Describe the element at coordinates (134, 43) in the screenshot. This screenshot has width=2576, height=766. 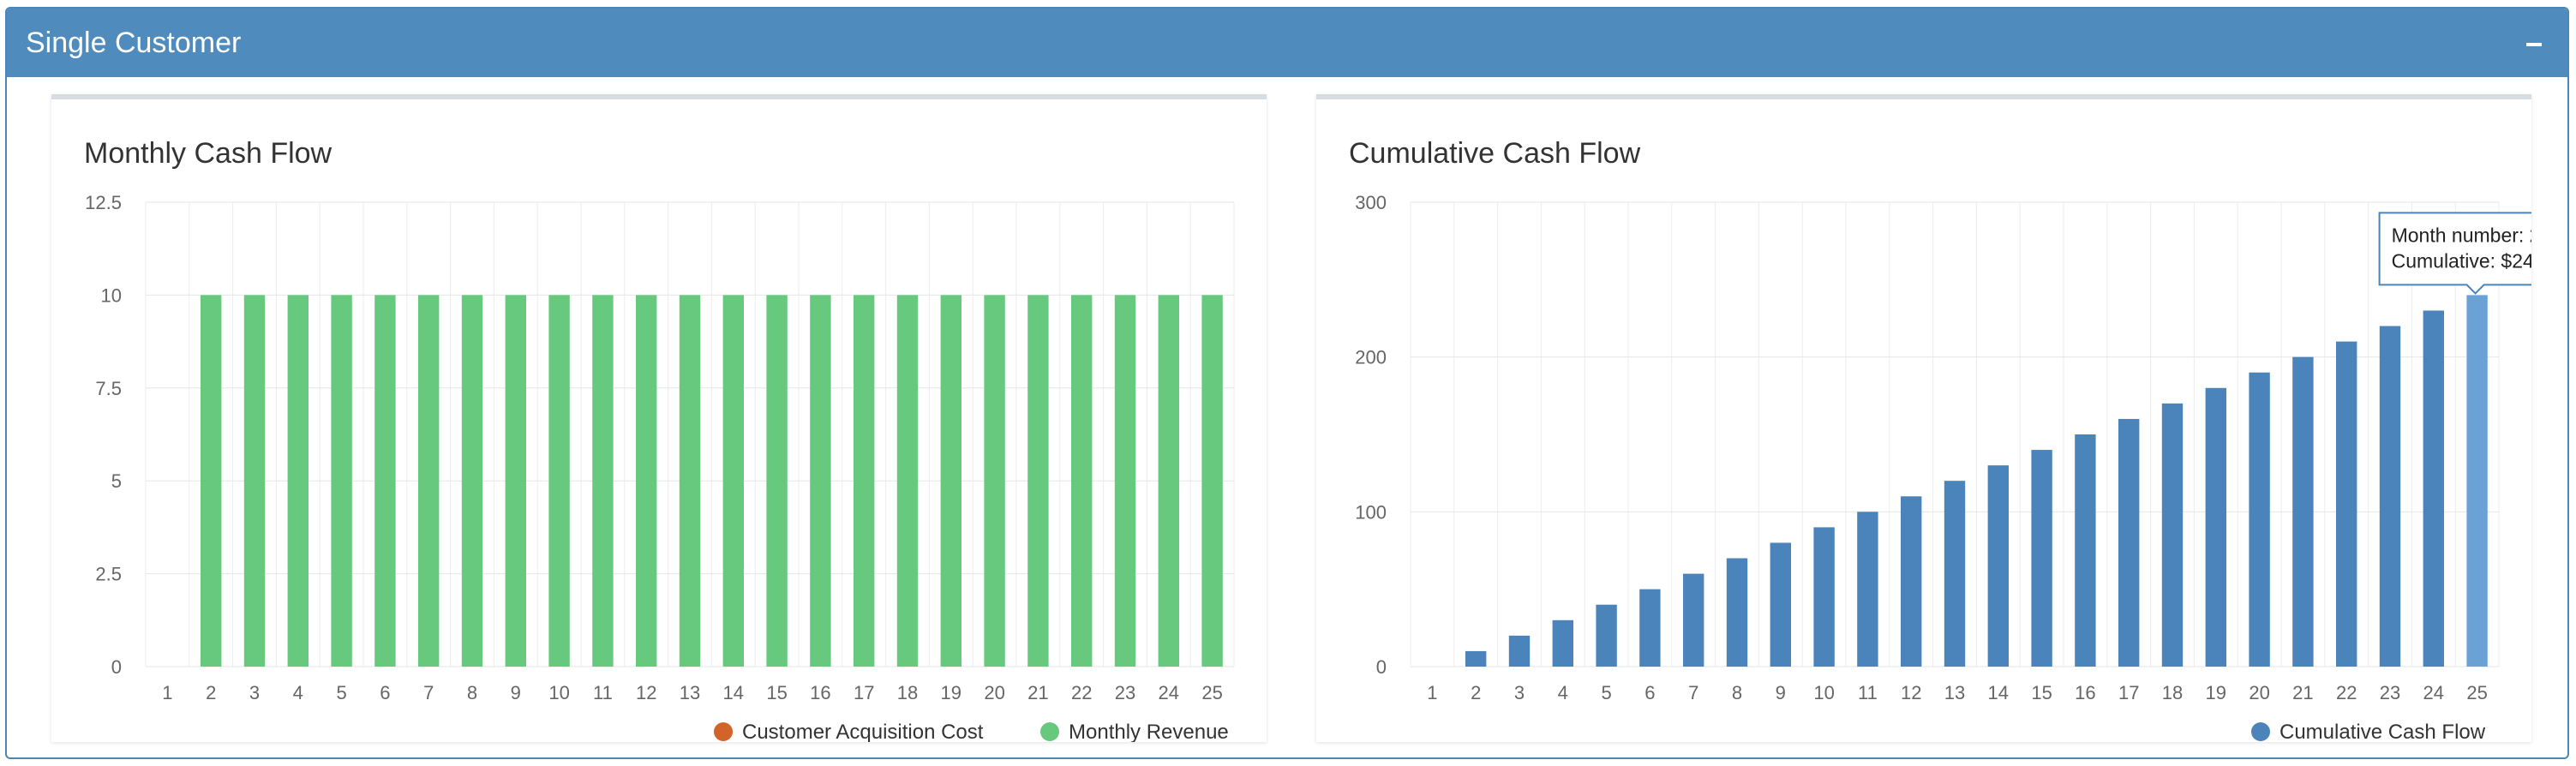
I see `panel-title: Single Customer` at that location.